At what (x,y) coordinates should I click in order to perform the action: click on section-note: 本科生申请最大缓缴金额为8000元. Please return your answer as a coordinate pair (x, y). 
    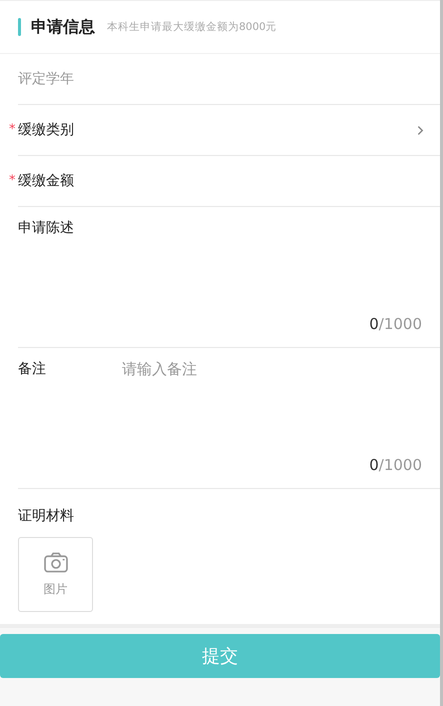
    Looking at the image, I should click on (192, 27).